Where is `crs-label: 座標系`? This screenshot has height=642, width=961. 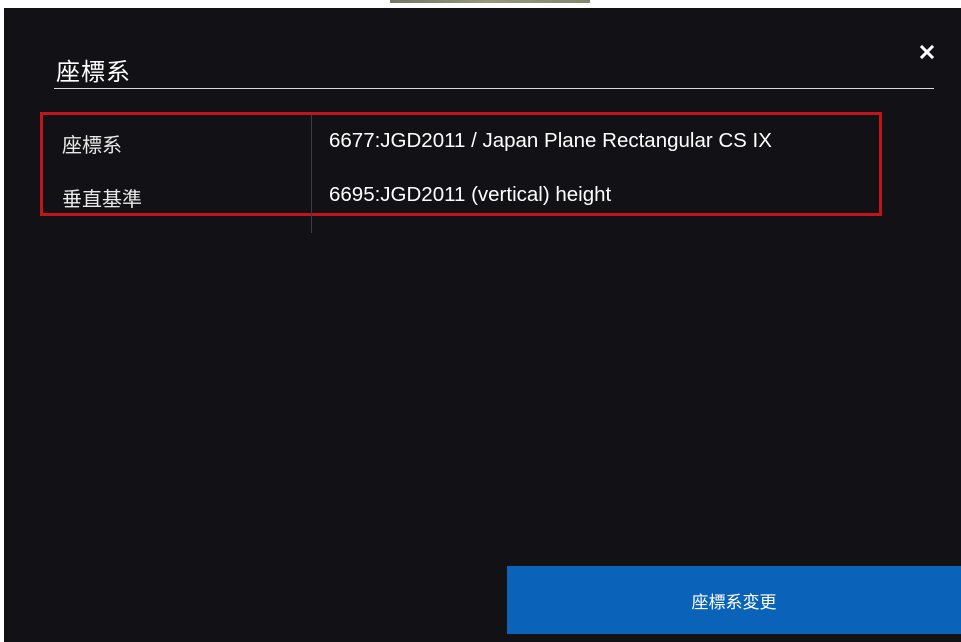
crs-label: 座標系 is located at coordinates (92, 145).